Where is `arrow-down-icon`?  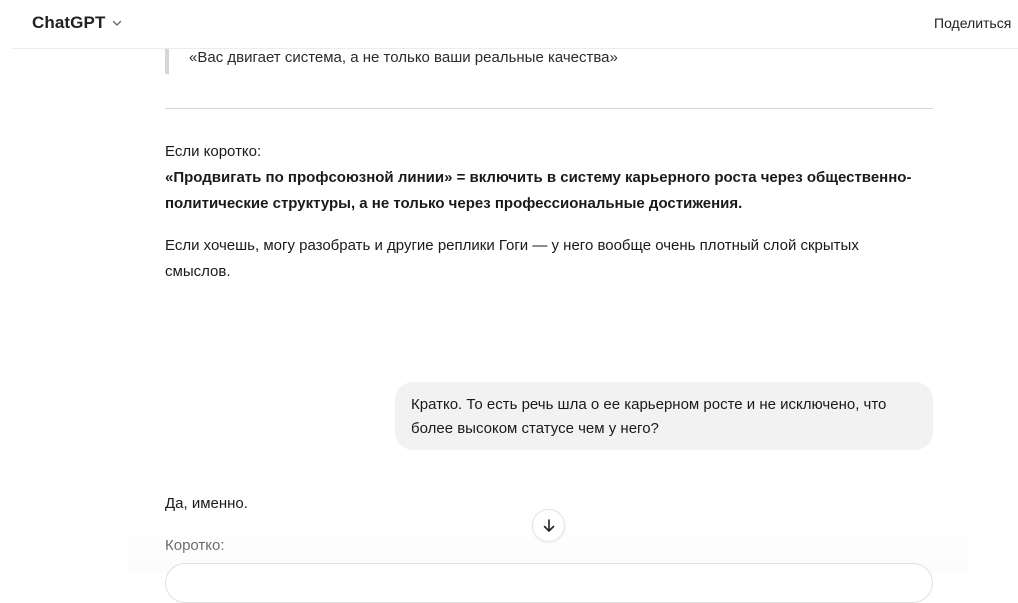 arrow-down-icon is located at coordinates (548, 525).